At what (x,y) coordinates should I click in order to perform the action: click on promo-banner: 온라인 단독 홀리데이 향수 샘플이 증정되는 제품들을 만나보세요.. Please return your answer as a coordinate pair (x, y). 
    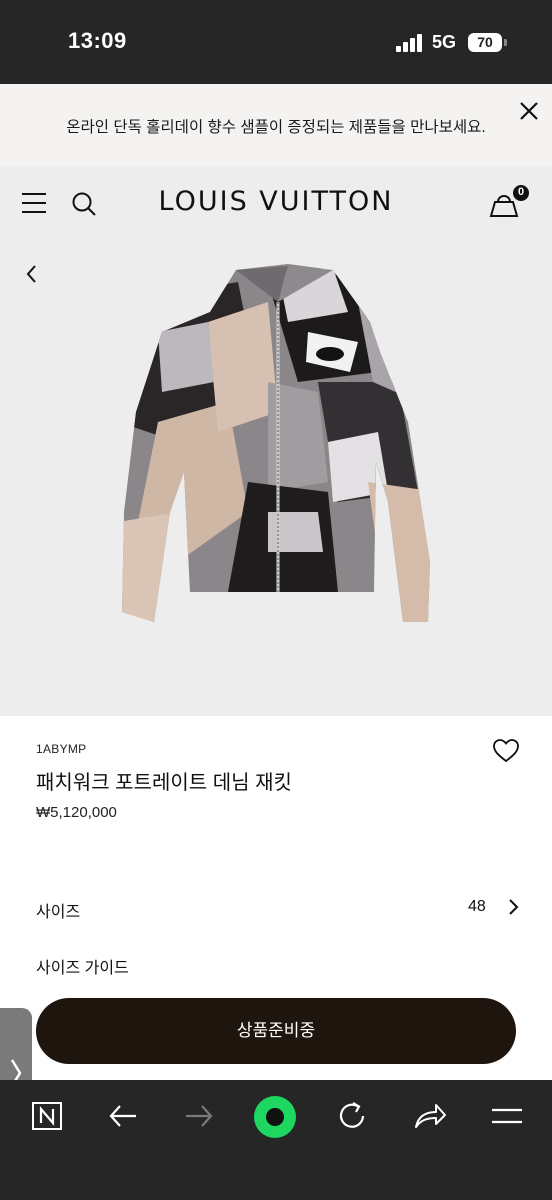
    Looking at the image, I should click on (276, 125).